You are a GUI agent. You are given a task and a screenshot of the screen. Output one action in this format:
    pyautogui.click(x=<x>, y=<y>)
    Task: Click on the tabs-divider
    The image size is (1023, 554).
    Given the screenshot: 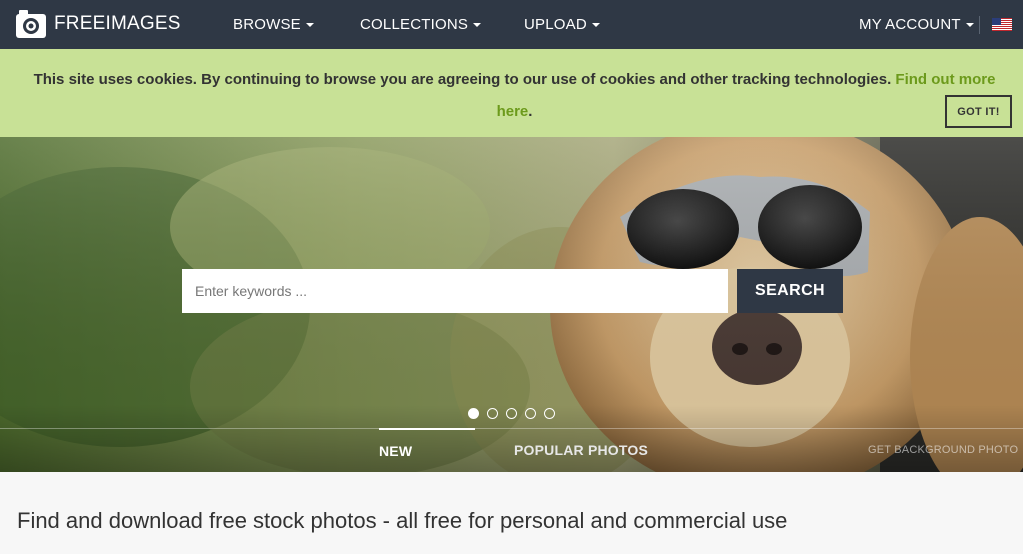 What is the action you would take?
    pyautogui.click(x=511, y=428)
    